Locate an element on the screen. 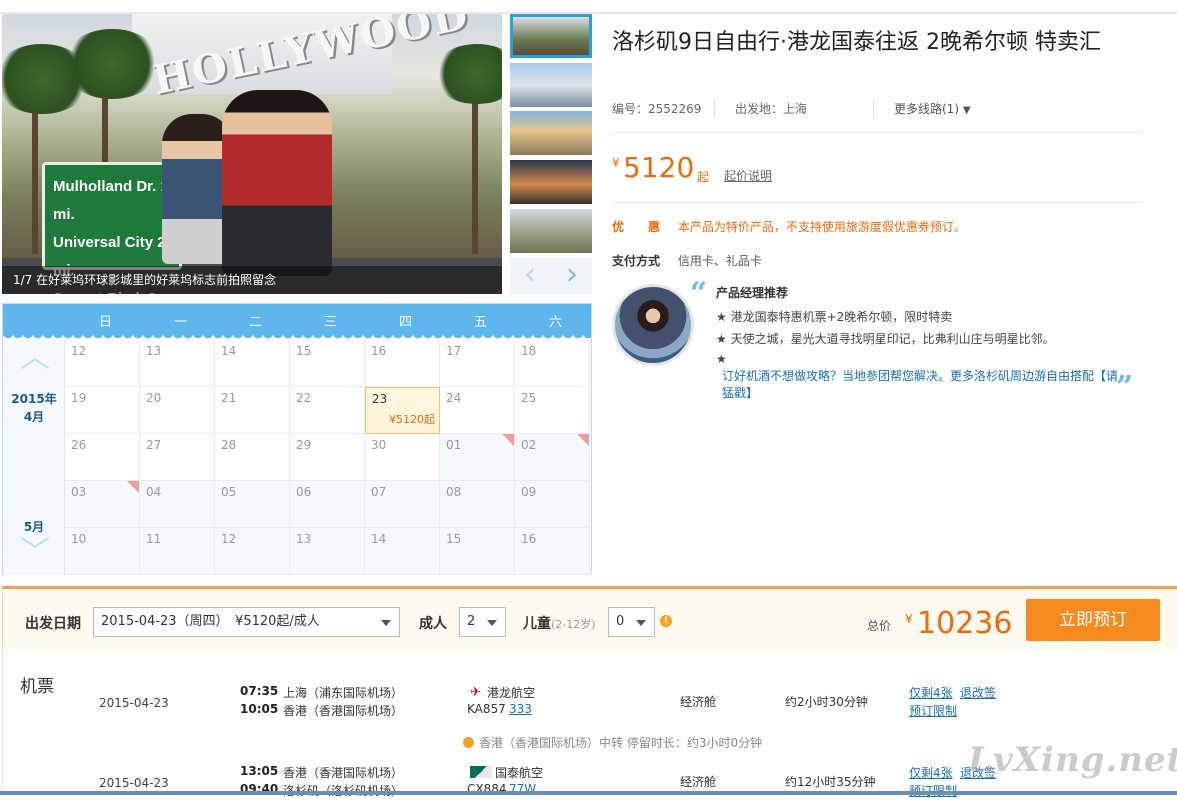 The height and width of the screenshot is (812, 1177). day-number: 21 is located at coordinates (229, 398).